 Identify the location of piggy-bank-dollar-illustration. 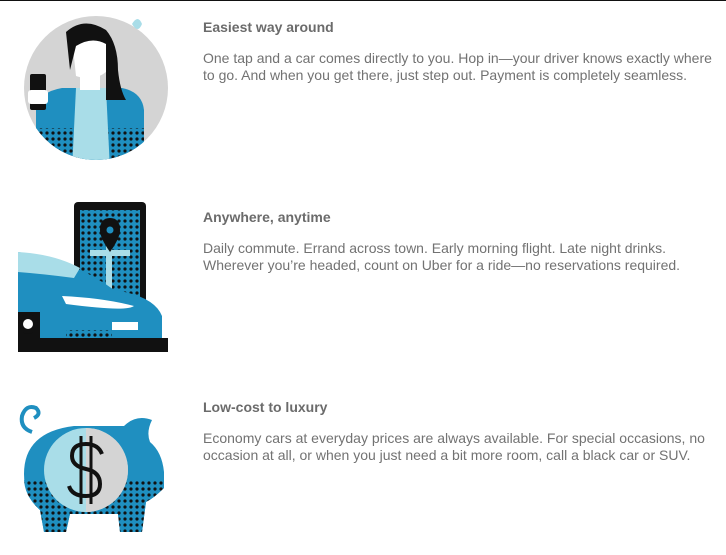
(94, 471).